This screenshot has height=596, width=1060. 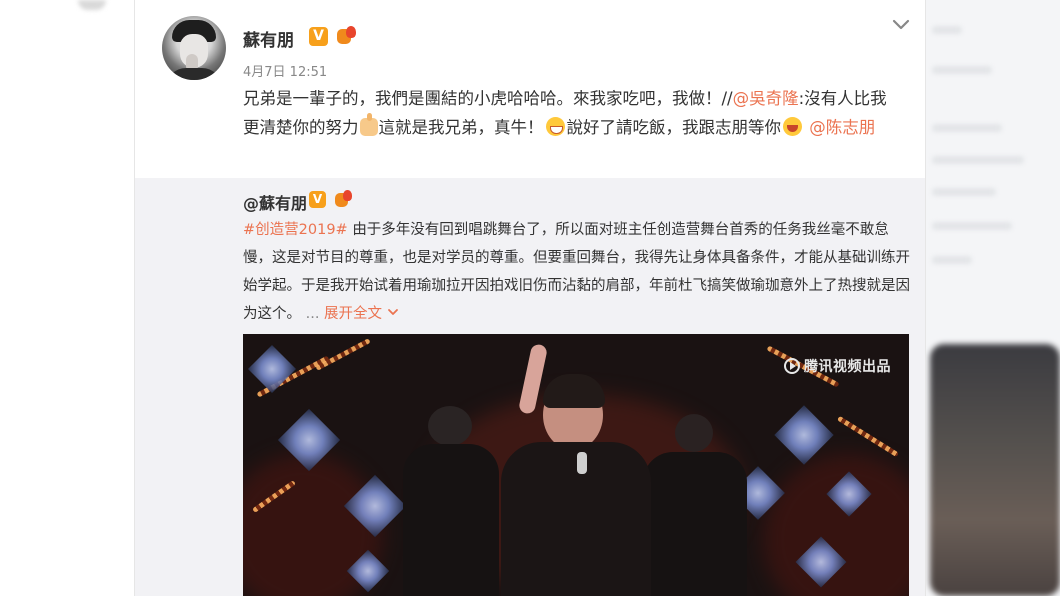 What do you see at coordinates (194, 48) in the screenshot?
I see `avatar` at bounding box center [194, 48].